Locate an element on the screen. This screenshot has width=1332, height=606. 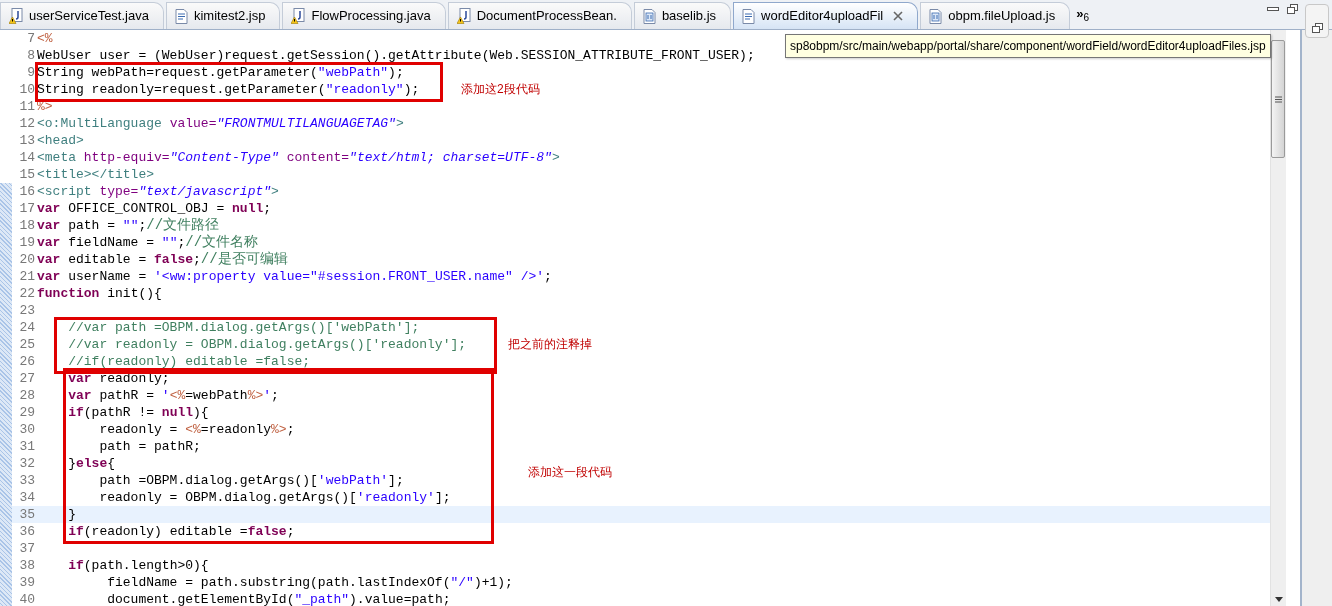
line-number: 39 is located at coordinates (27, 582).